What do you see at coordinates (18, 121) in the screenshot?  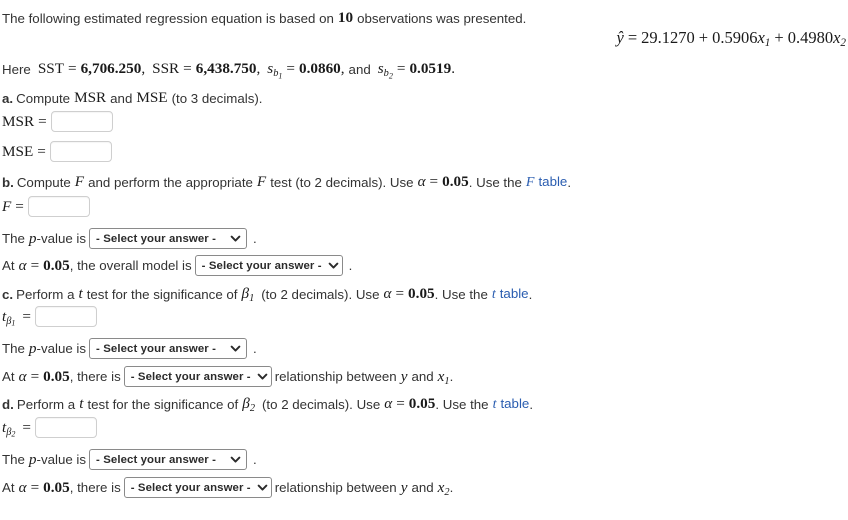 I see `msr-row-label: MSR` at bounding box center [18, 121].